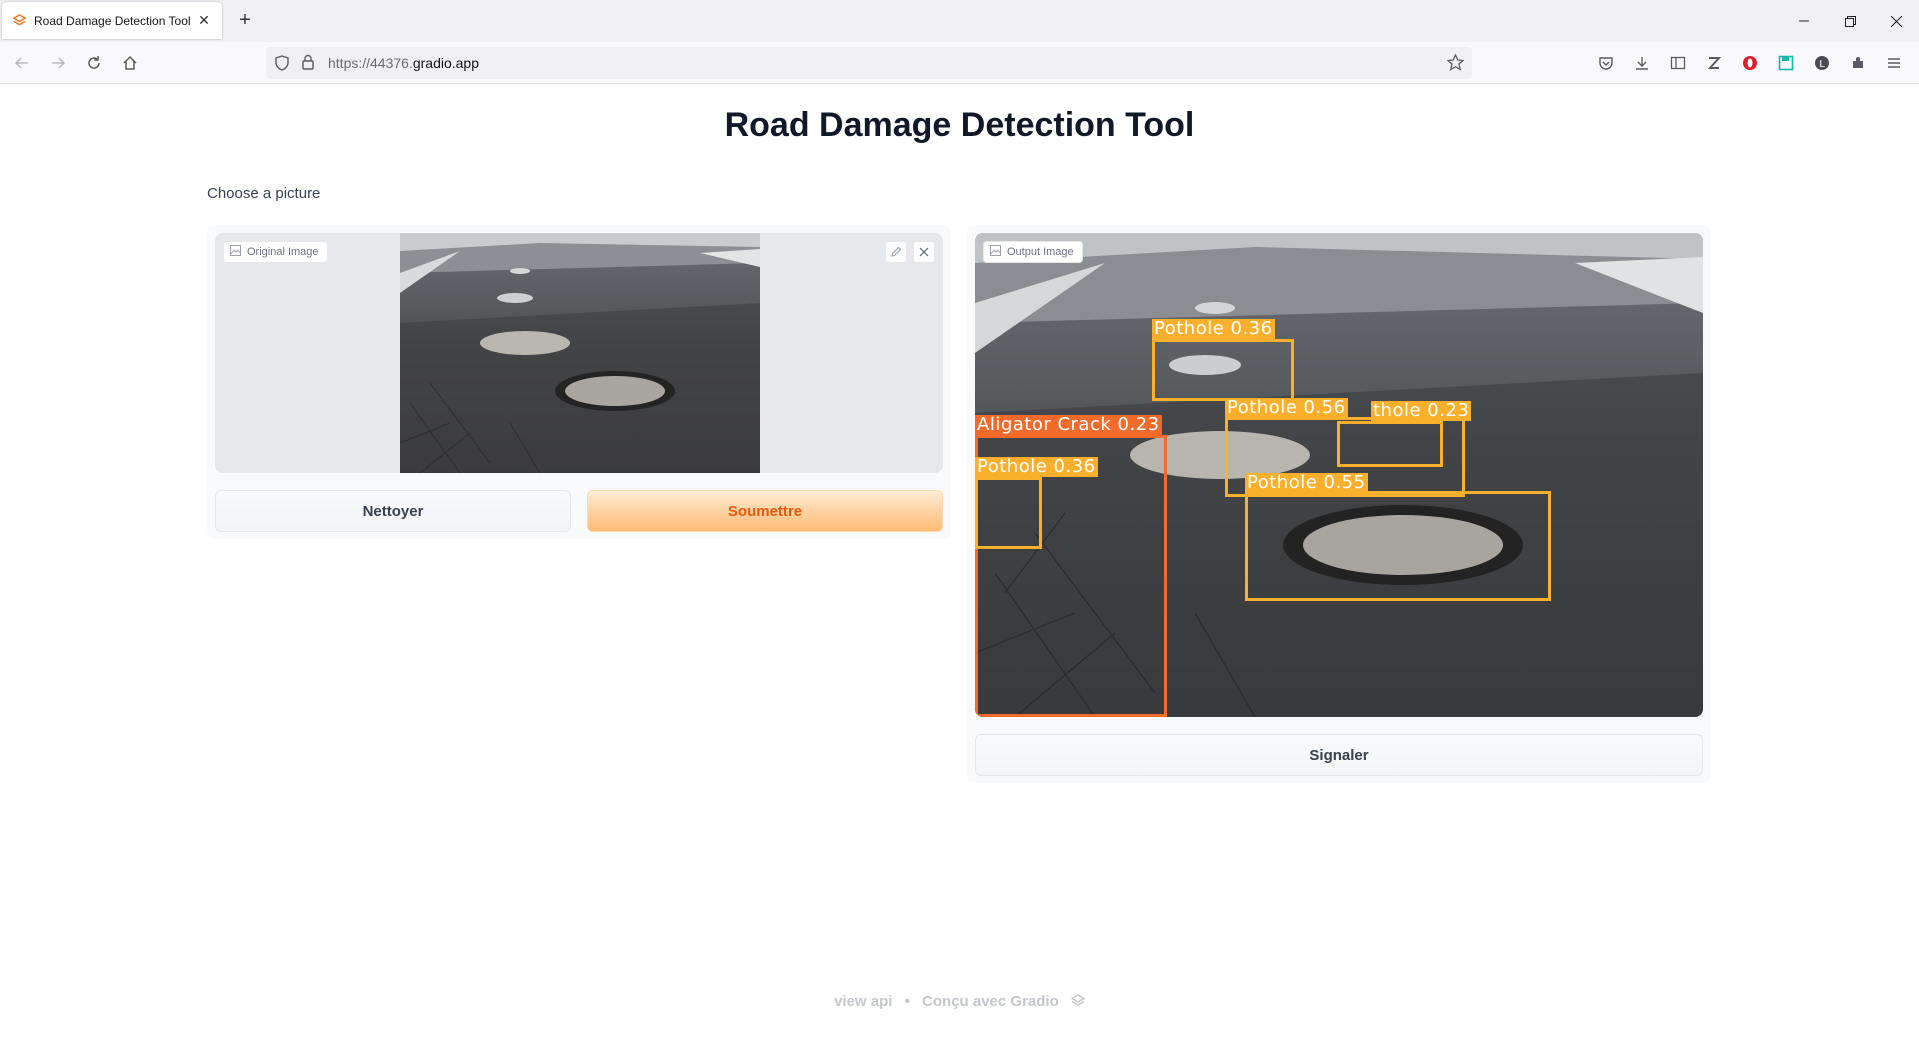 The image size is (1919, 1039). I want to click on tab-title: Road Damage Detection Tool, so click(112, 20).